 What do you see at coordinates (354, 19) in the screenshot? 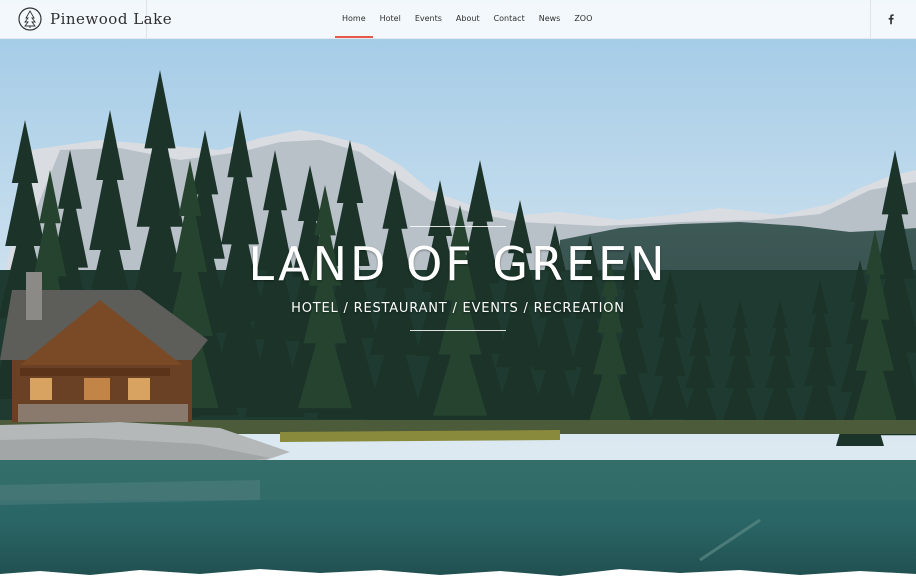
I see `nav-item-home: Home` at bounding box center [354, 19].